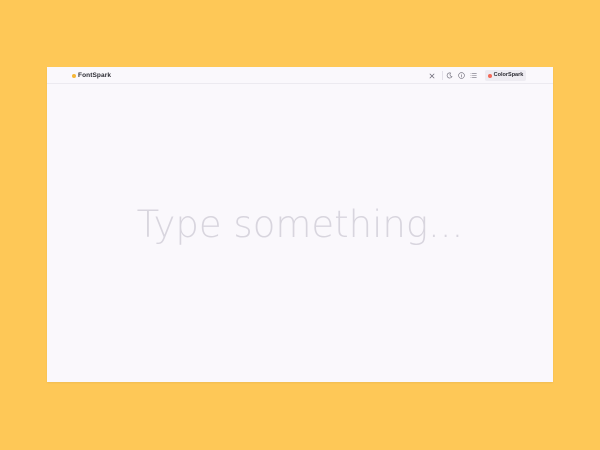  I want to click on brand-logo: FontSpark, so click(91, 75).